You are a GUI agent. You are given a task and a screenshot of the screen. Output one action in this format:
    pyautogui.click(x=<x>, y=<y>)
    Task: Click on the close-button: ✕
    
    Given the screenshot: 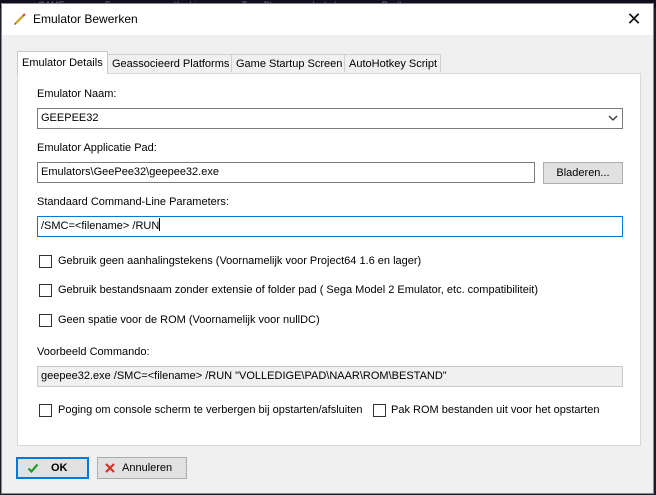 What is the action you would take?
    pyautogui.click(x=634, y=19)
    